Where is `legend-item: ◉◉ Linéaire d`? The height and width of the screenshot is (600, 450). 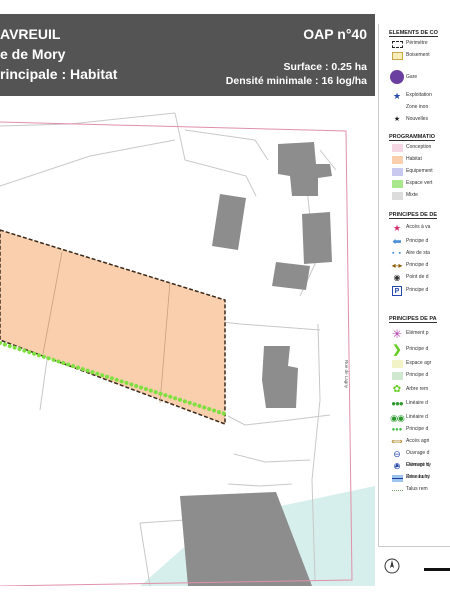 legend-item: ◉◉ Linéaire d is located at coordinates (409, 418).